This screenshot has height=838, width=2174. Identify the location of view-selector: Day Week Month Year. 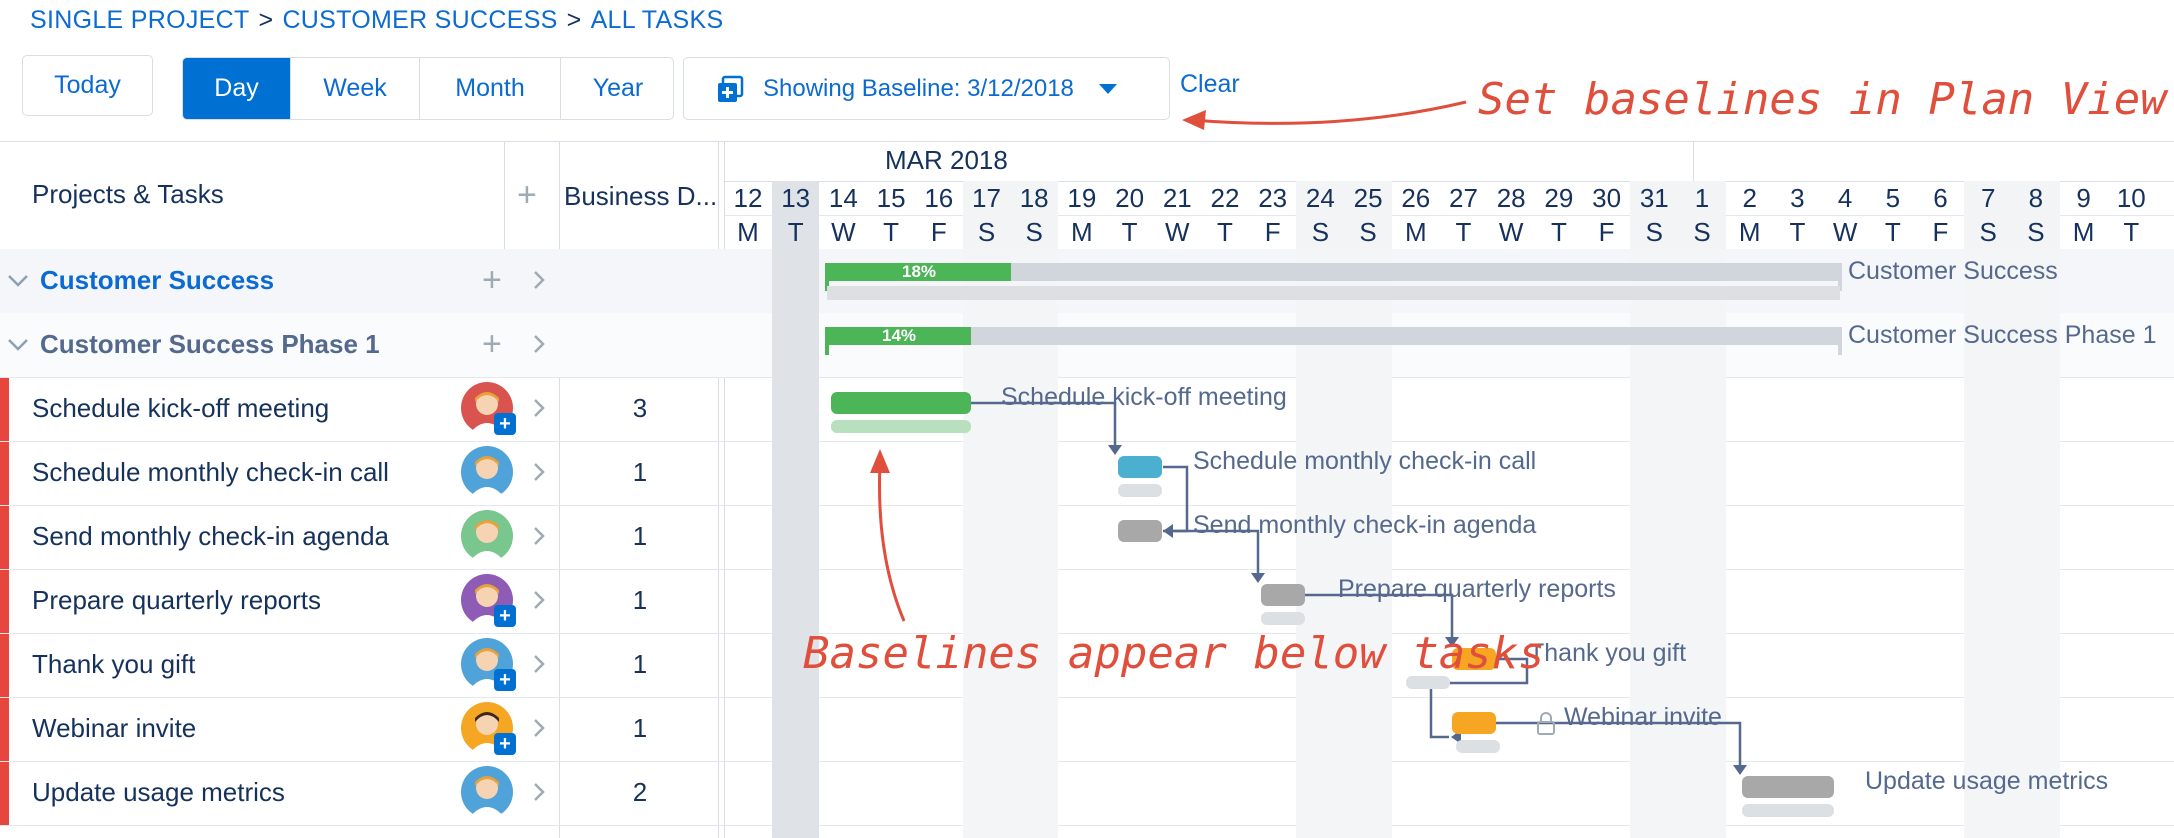
(428, 88).